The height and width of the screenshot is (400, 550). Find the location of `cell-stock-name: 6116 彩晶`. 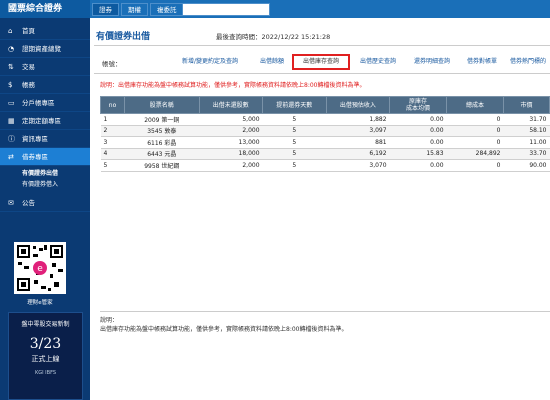

cell-stock-name: 6116 彩晶 is located at coordinates (162, 142).